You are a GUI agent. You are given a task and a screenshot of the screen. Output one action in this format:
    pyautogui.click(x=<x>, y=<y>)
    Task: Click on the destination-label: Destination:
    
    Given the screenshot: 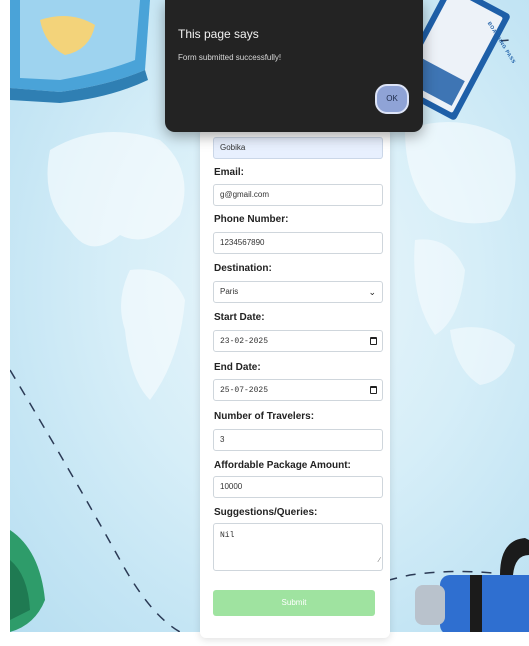 What is the action you would take?
    pyautogui.click(x=243, y=268)
    